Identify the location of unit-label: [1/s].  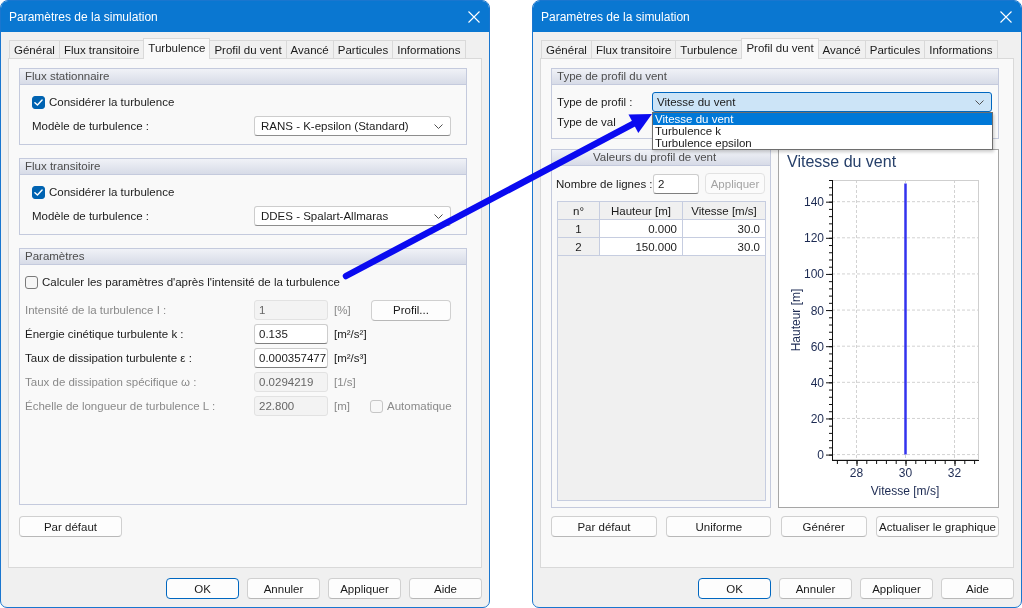
(345, 382).